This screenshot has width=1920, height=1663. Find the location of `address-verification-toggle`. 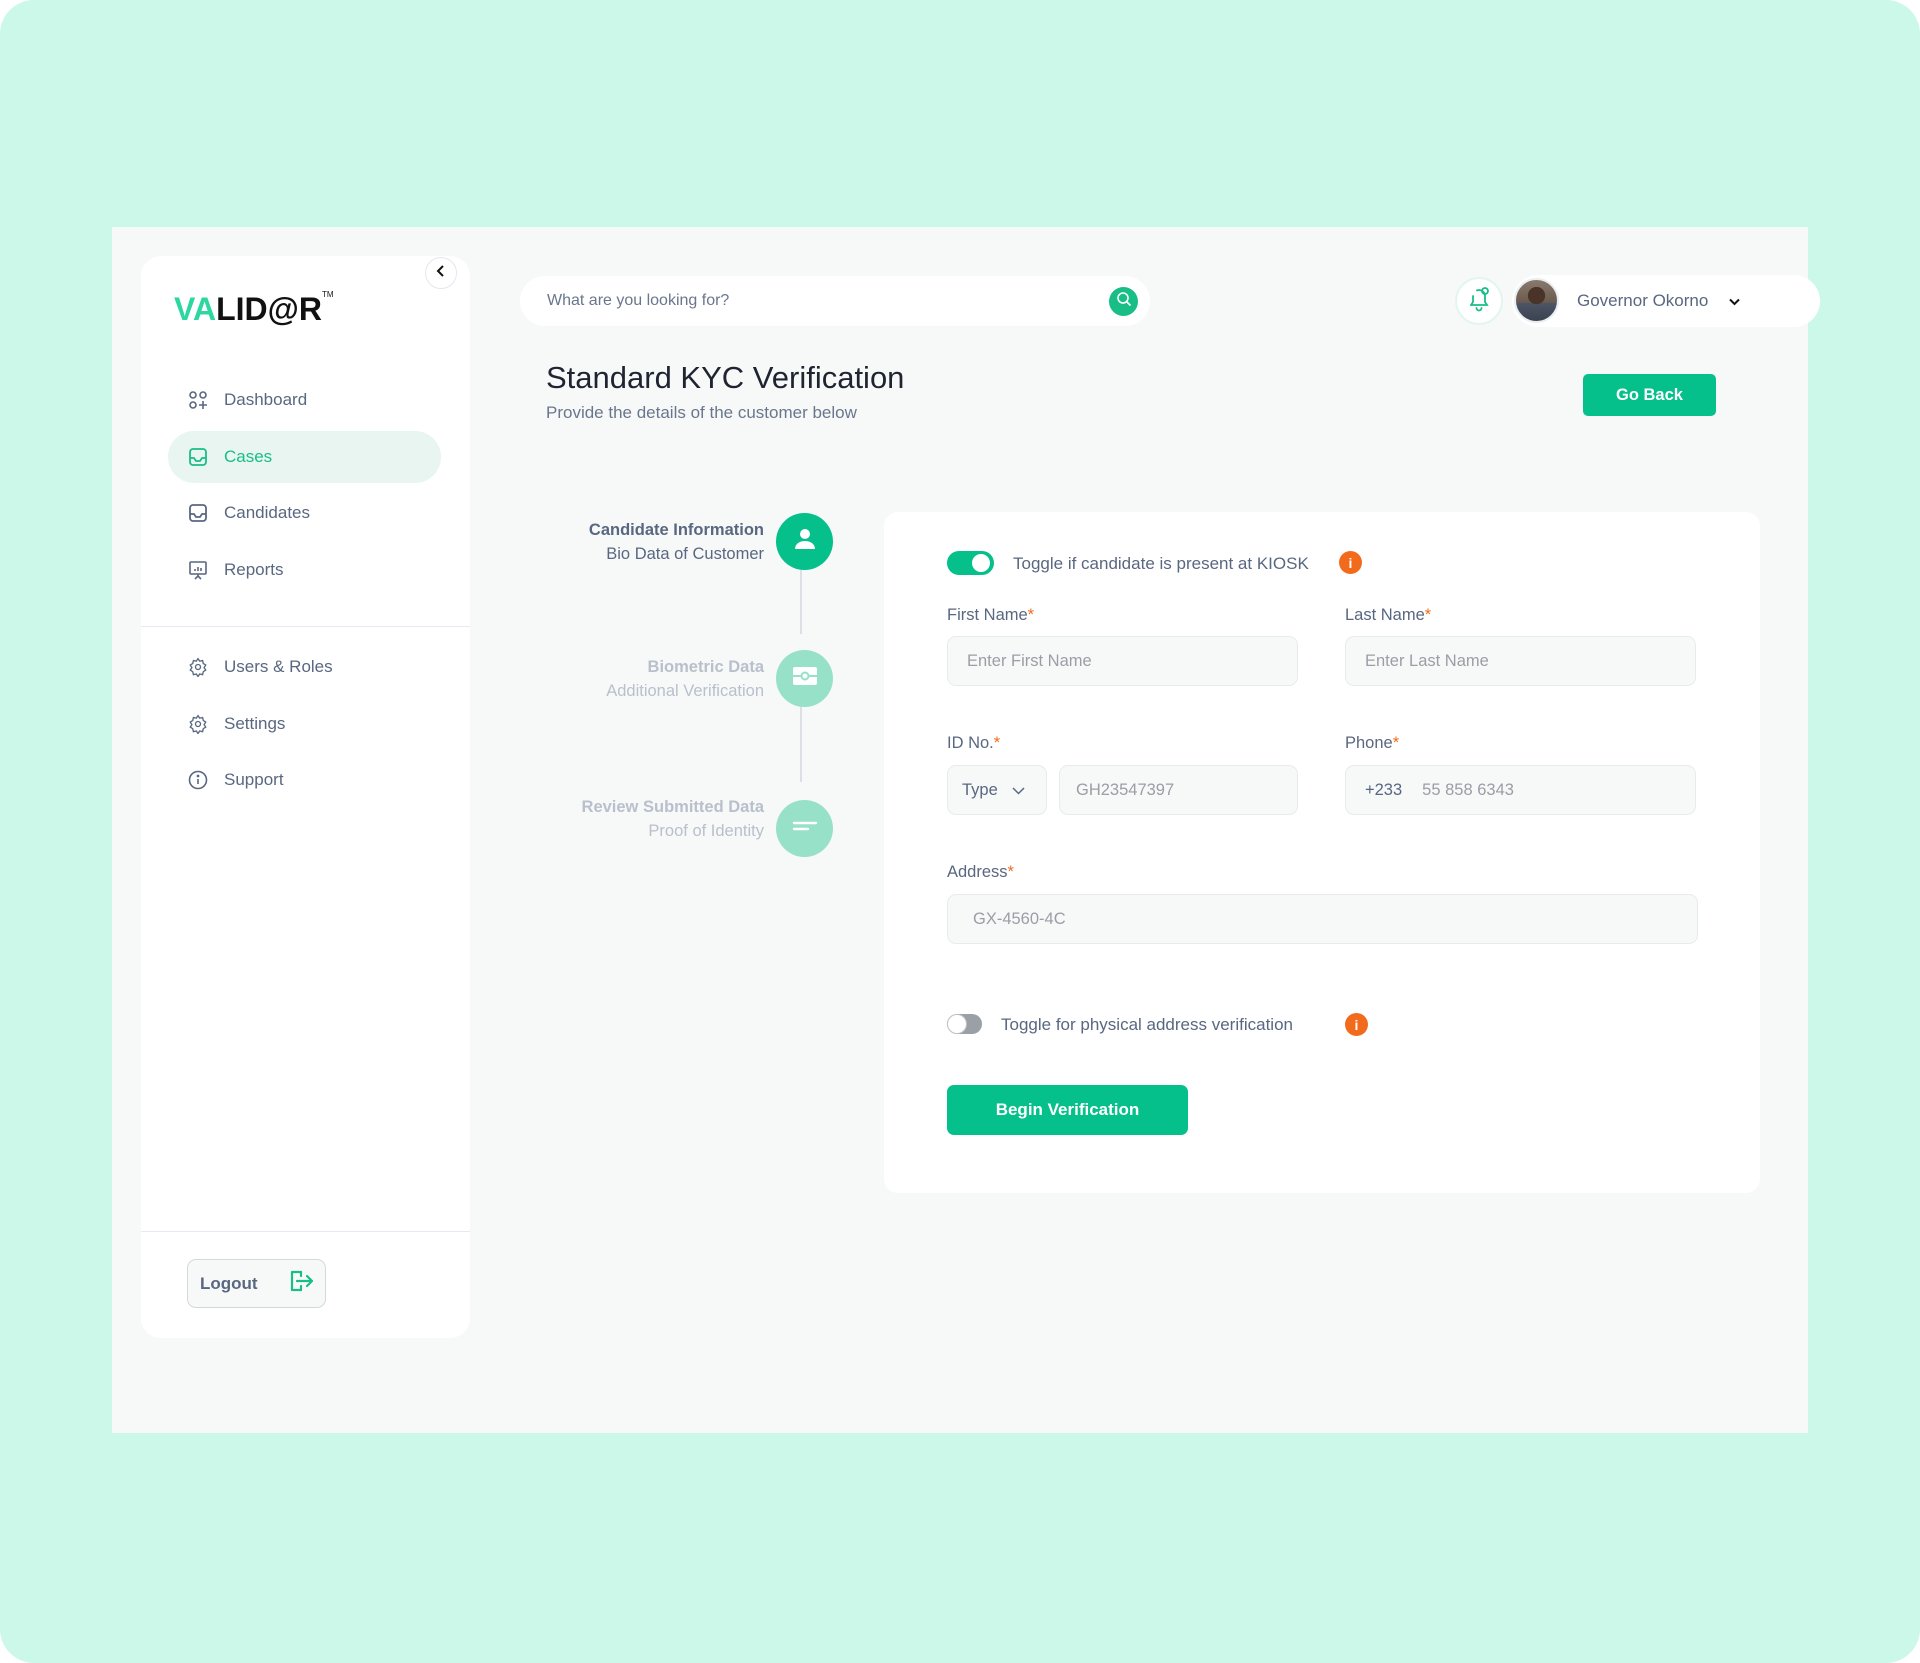

address-verification-toggle is located at coordinates (964, 1024).